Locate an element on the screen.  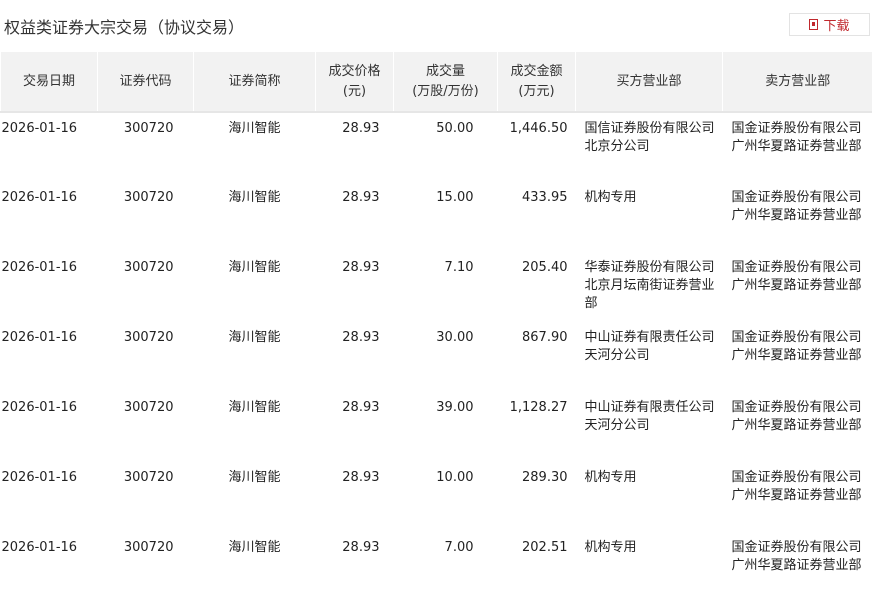
cell-amount: 433.95 is located at coordinates (545, 197).